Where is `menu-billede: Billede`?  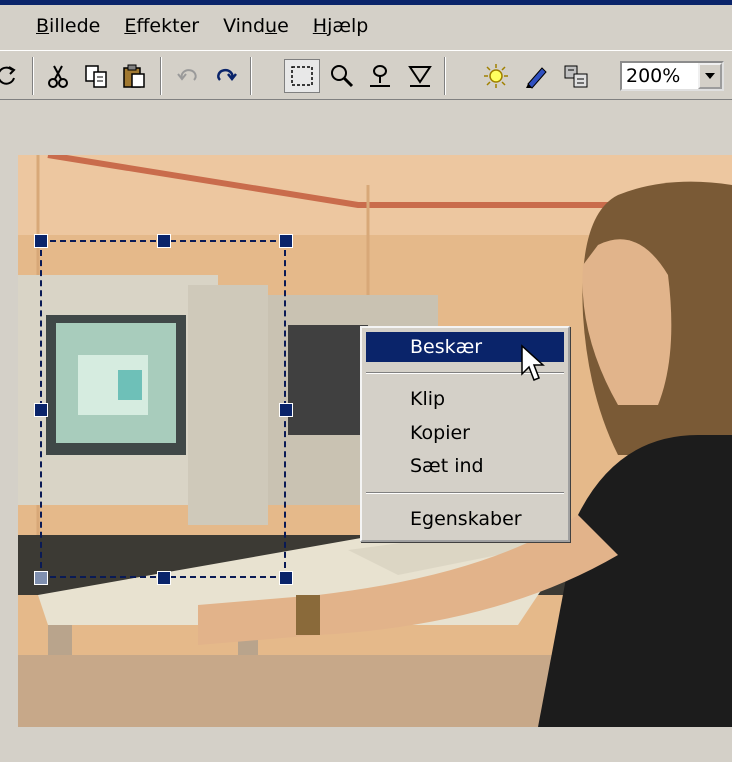
menu-billede: Billede is located at coordinates (68, 26).